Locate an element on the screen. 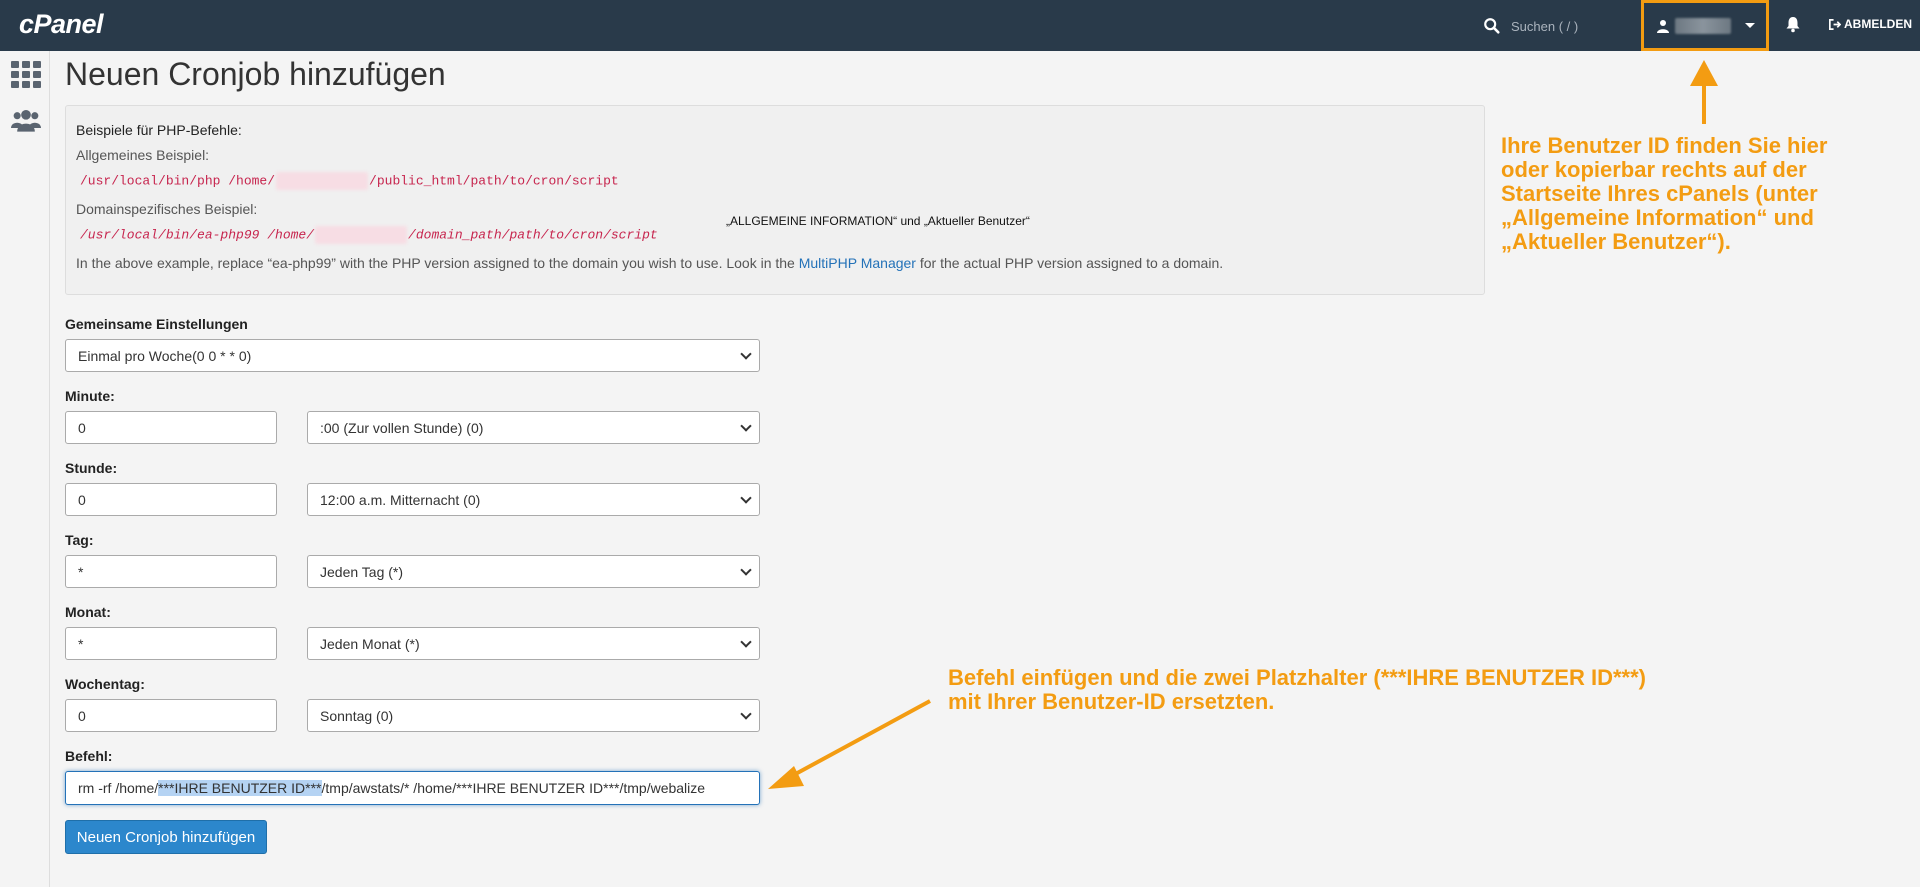  page-title: Neuen Cronjob hinzufügen is located at coordinates (255, 74).